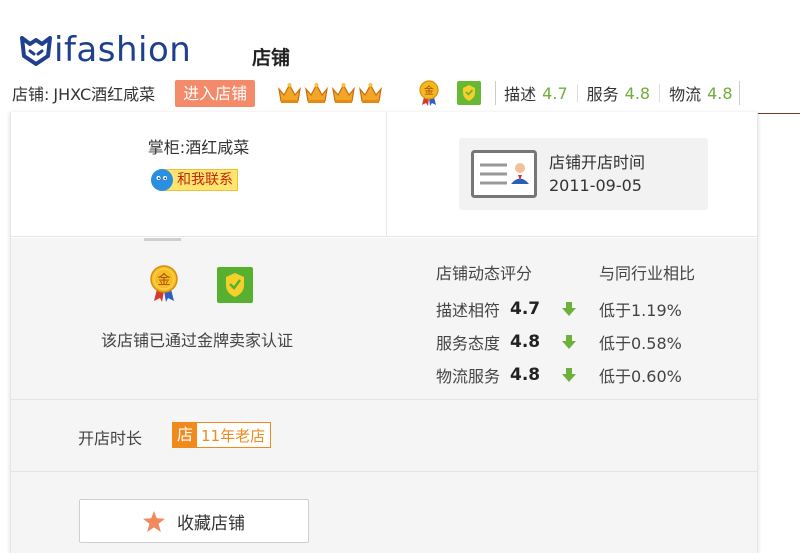  I want to click on logo-text: ifashion, so click(123, 50).